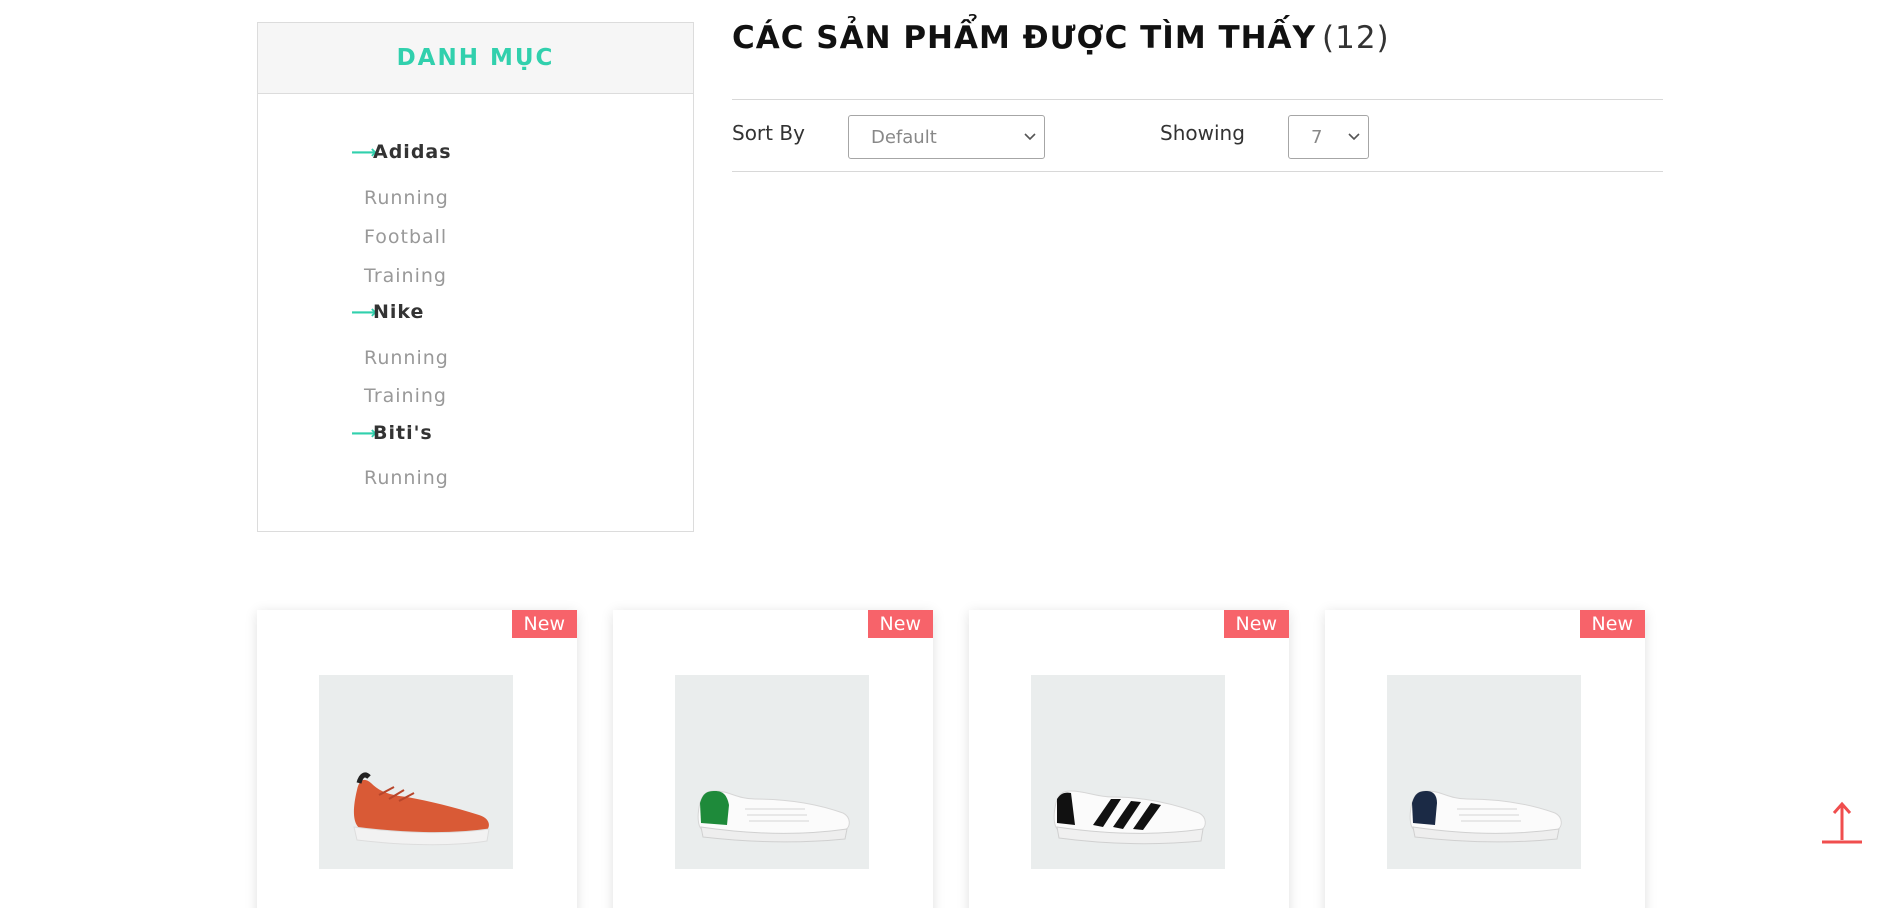  What do you see at coordinates (1197, 99) in the screenshot?
I see `toolbar-top-divider` at bounding box center [1197, 99].